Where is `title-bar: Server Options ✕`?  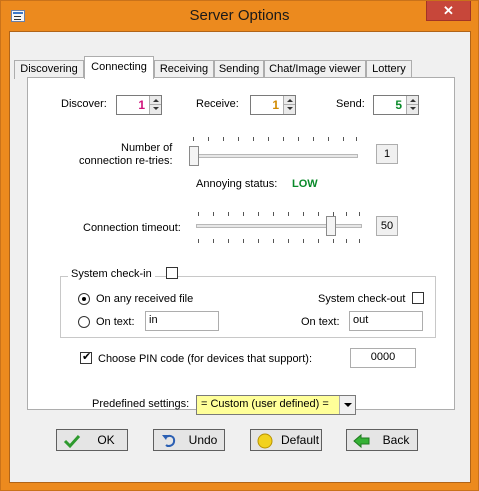
title-bar: Server Options ✕ is located at coordinates (239, 16).